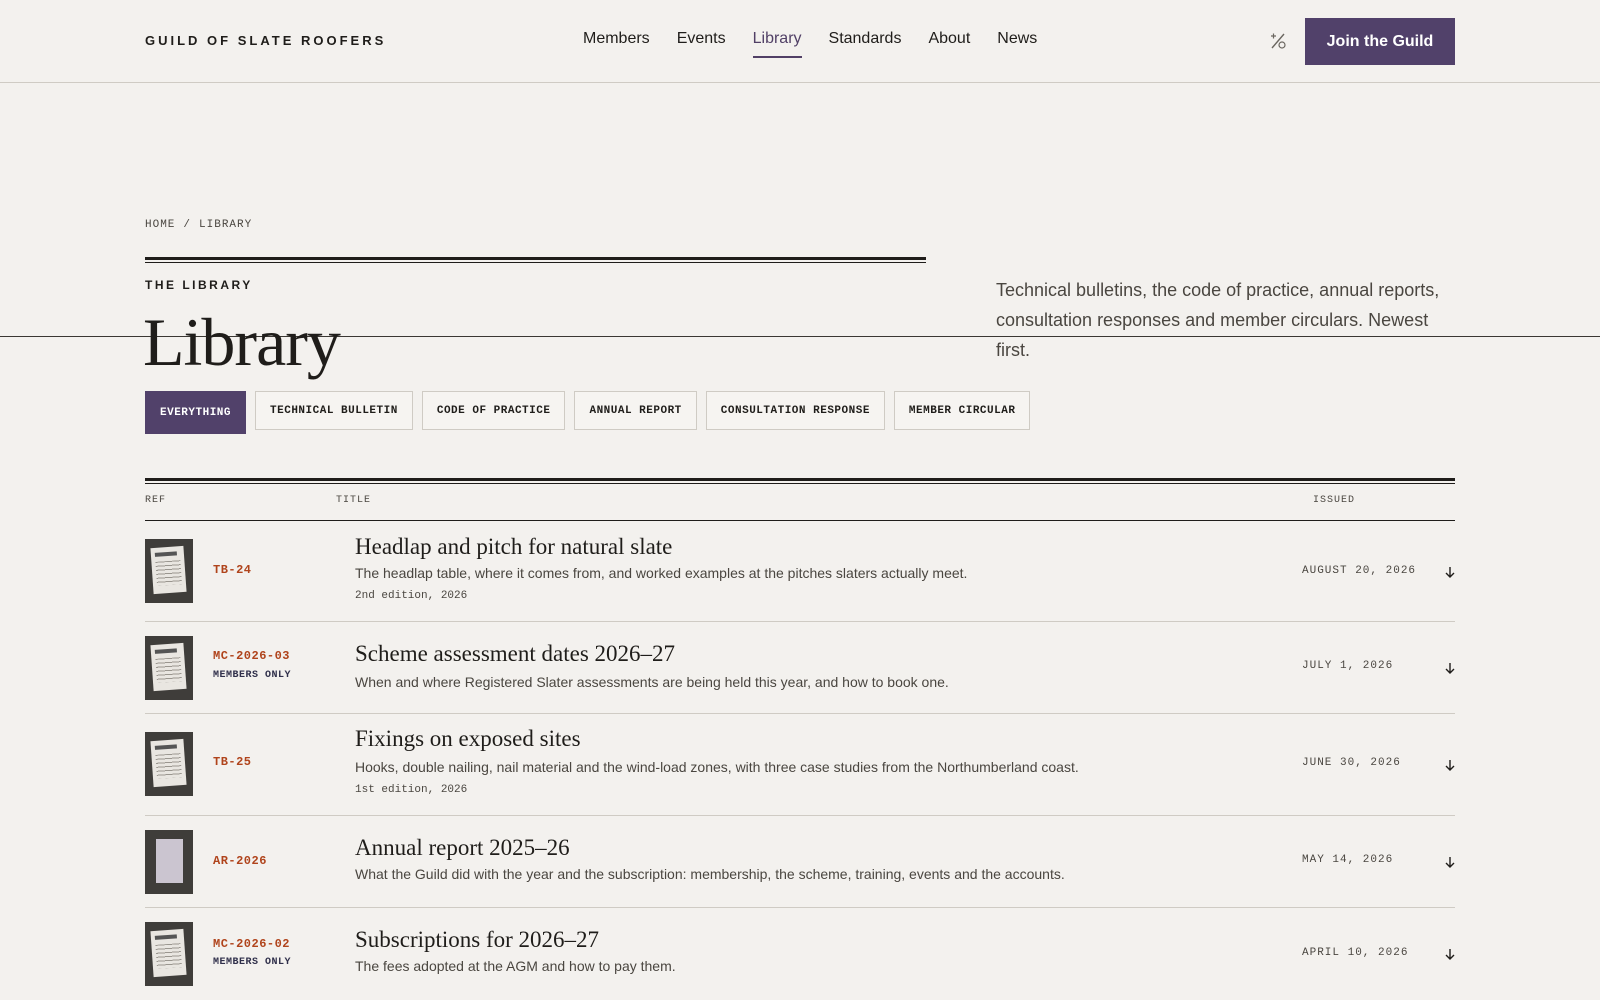  What do you see at coordinates (777, 44) in the screenshot?
I see `nav-library: Library` at bounding box center [777, 44].